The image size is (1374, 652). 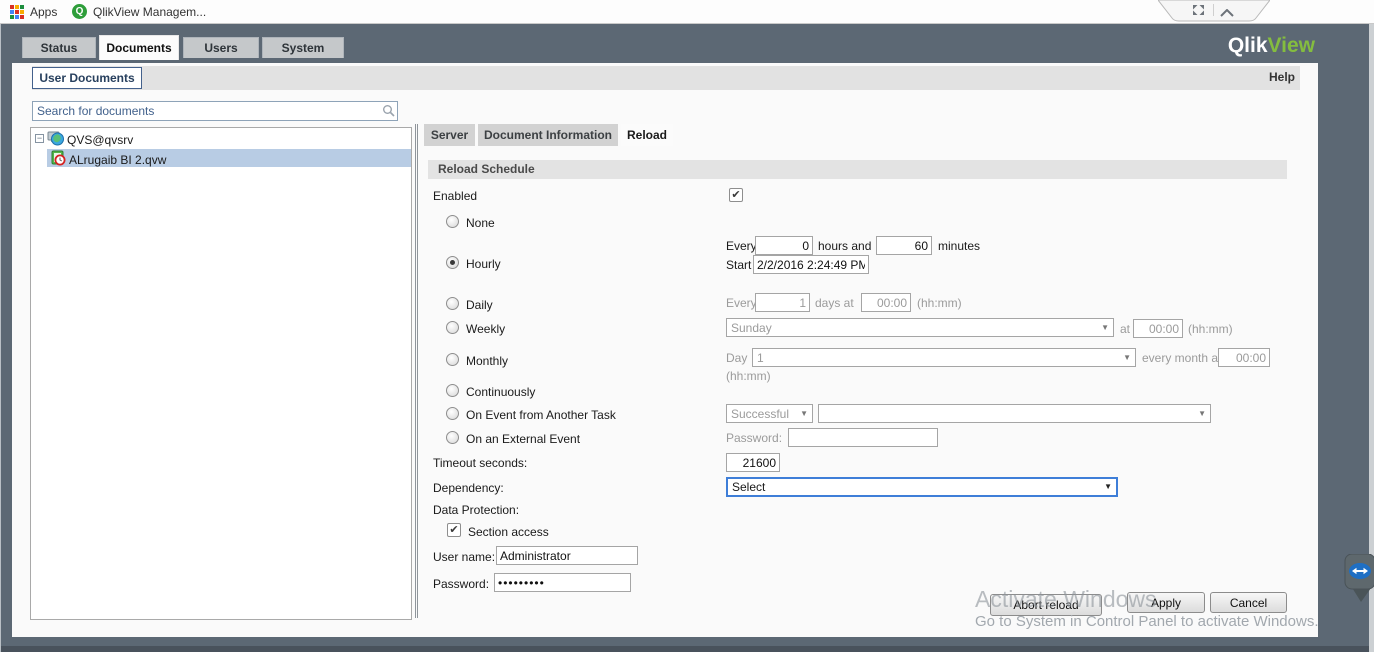 What do you see at coordinates (449, 135) in the screenshot?
I see `tab-server: Server` at bounding box center [449, 135].